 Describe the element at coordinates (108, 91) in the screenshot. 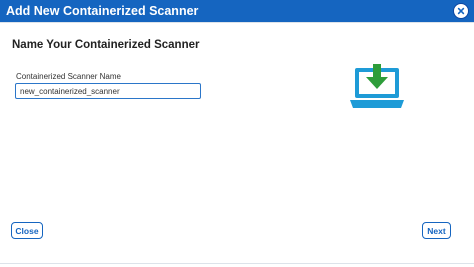

I see `scanner-name-input` at that location.